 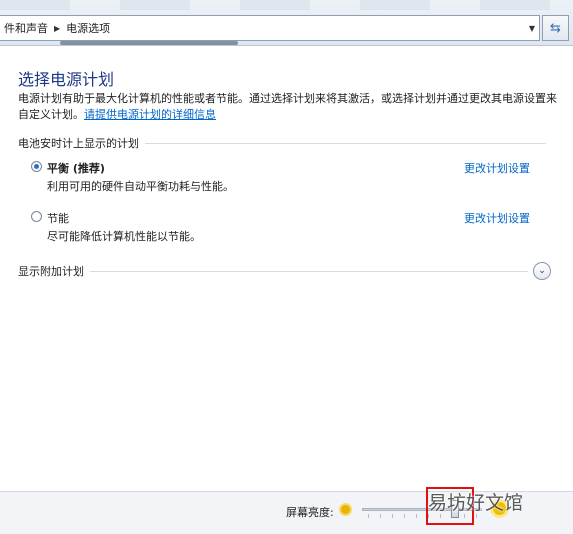 What do you see at coordinates (66, 79) in the screenshot?
I see `page-title: 选择电源计划` at bounding box center [66, 79].